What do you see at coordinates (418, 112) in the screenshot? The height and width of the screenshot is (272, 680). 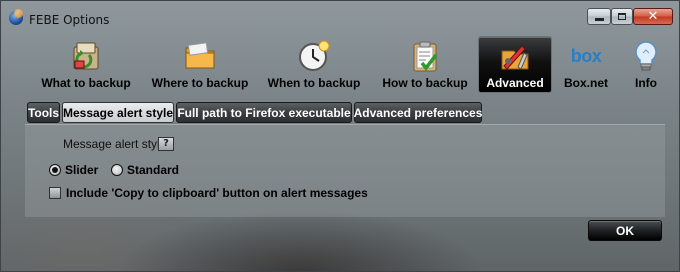 I see `tab-advanced-preferences: Advanced preferences` at bounding box center [418, 112].